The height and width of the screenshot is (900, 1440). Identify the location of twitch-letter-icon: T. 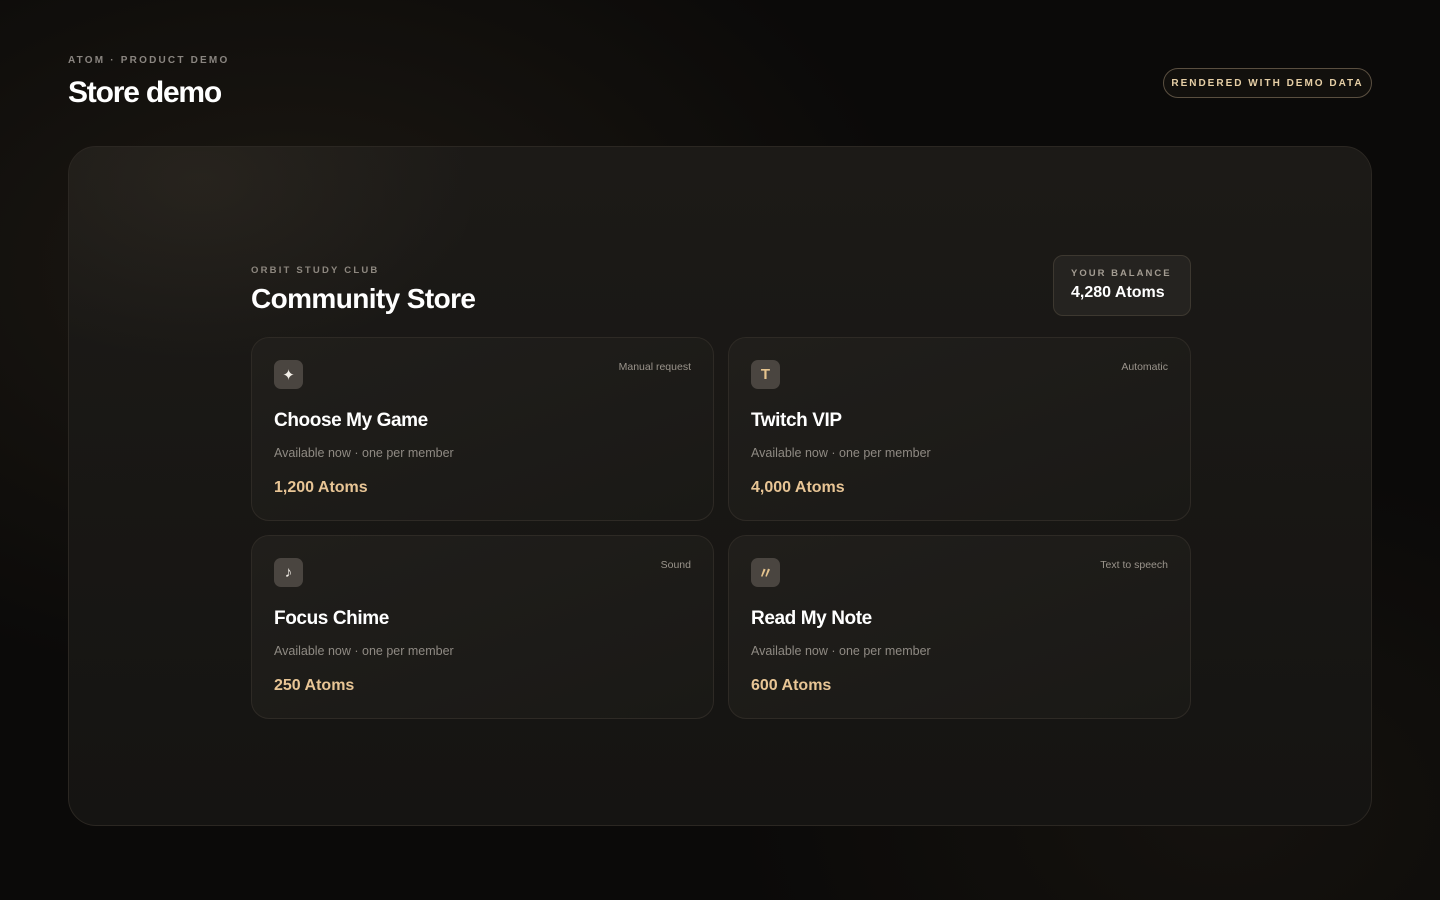
(765, 374).